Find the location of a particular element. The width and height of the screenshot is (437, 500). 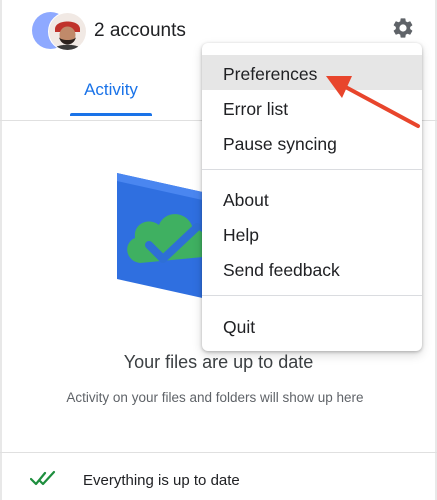

avatar is located at coordinates (67, 31).